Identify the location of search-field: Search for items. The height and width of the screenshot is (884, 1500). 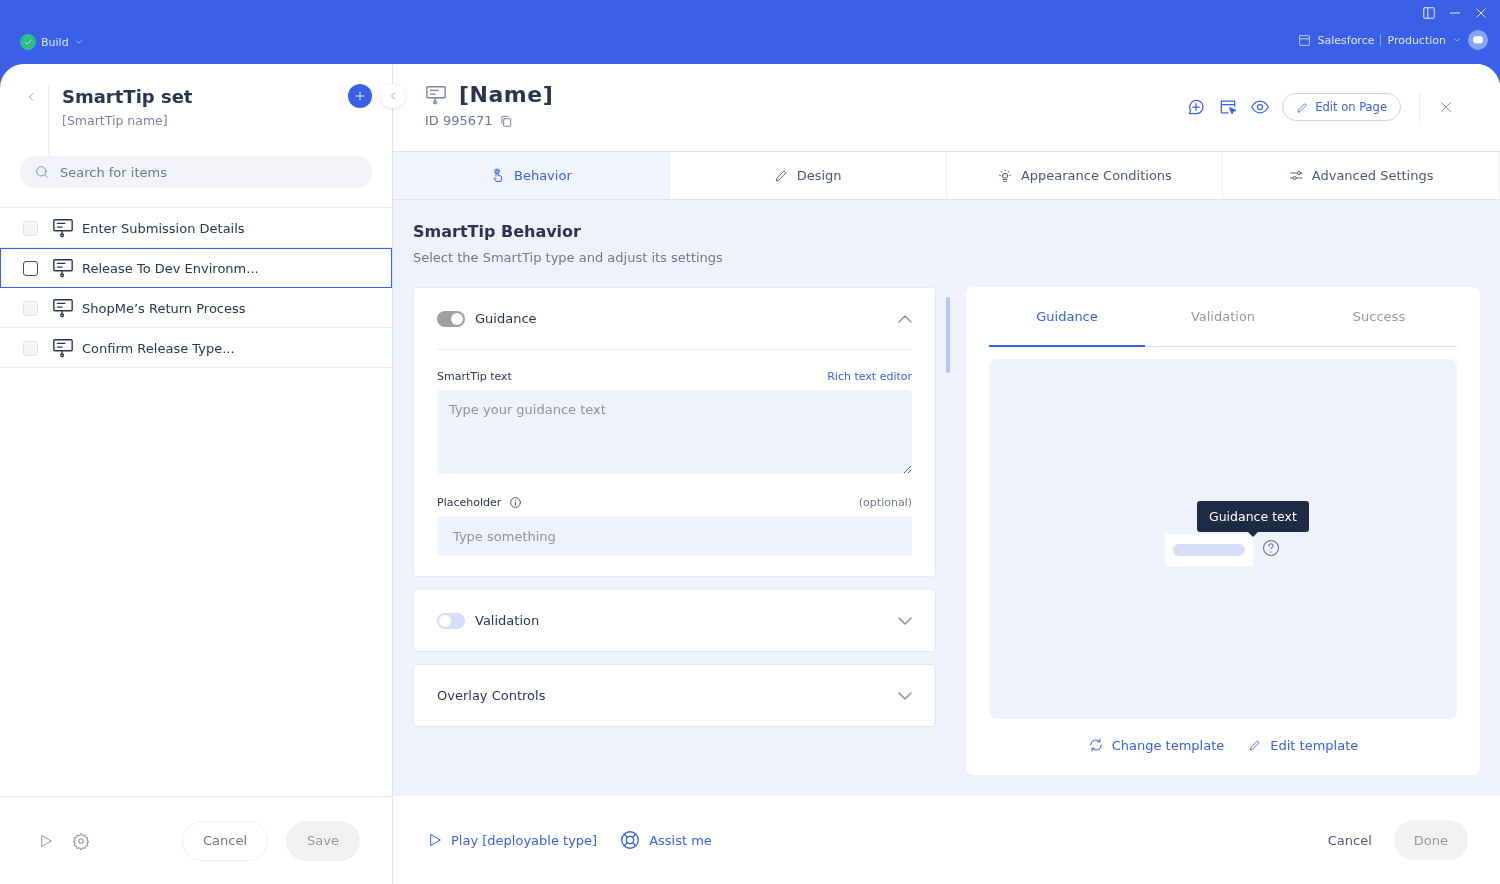
(196, 172).